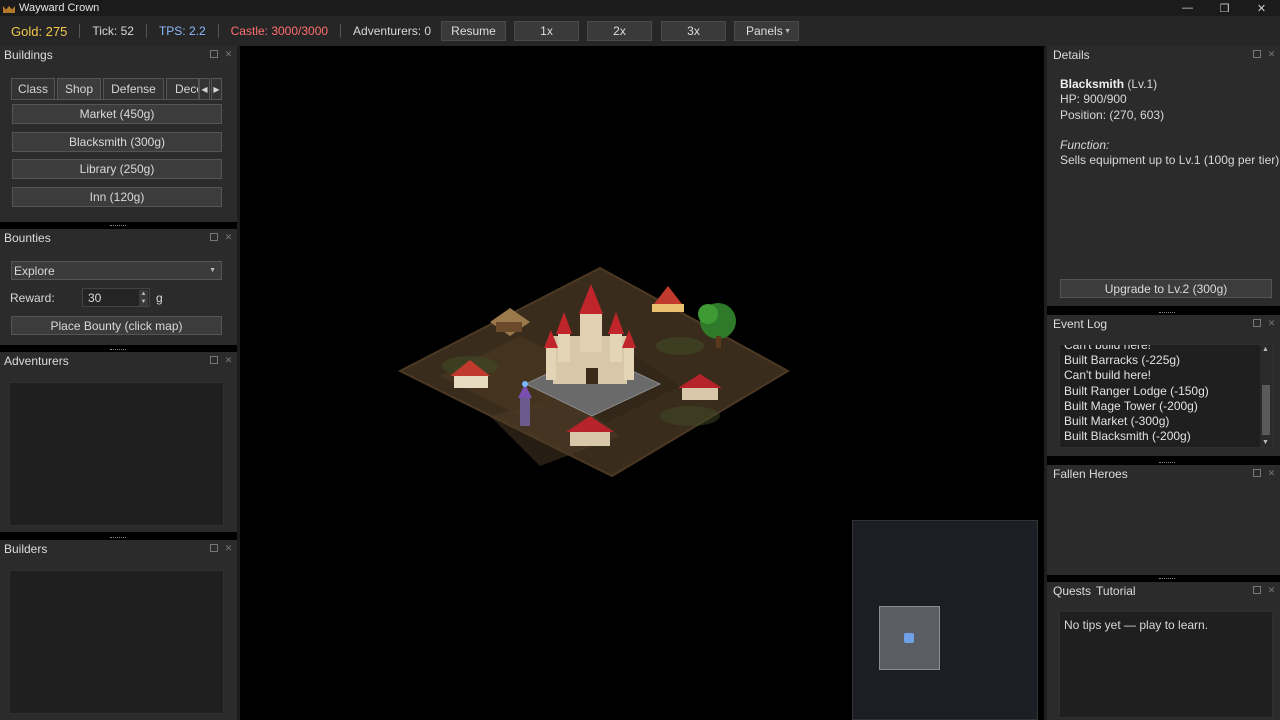 This screenshot has height=720, width=1280. I want to click on panel-header: Bounties ✕, so click(118, 238).